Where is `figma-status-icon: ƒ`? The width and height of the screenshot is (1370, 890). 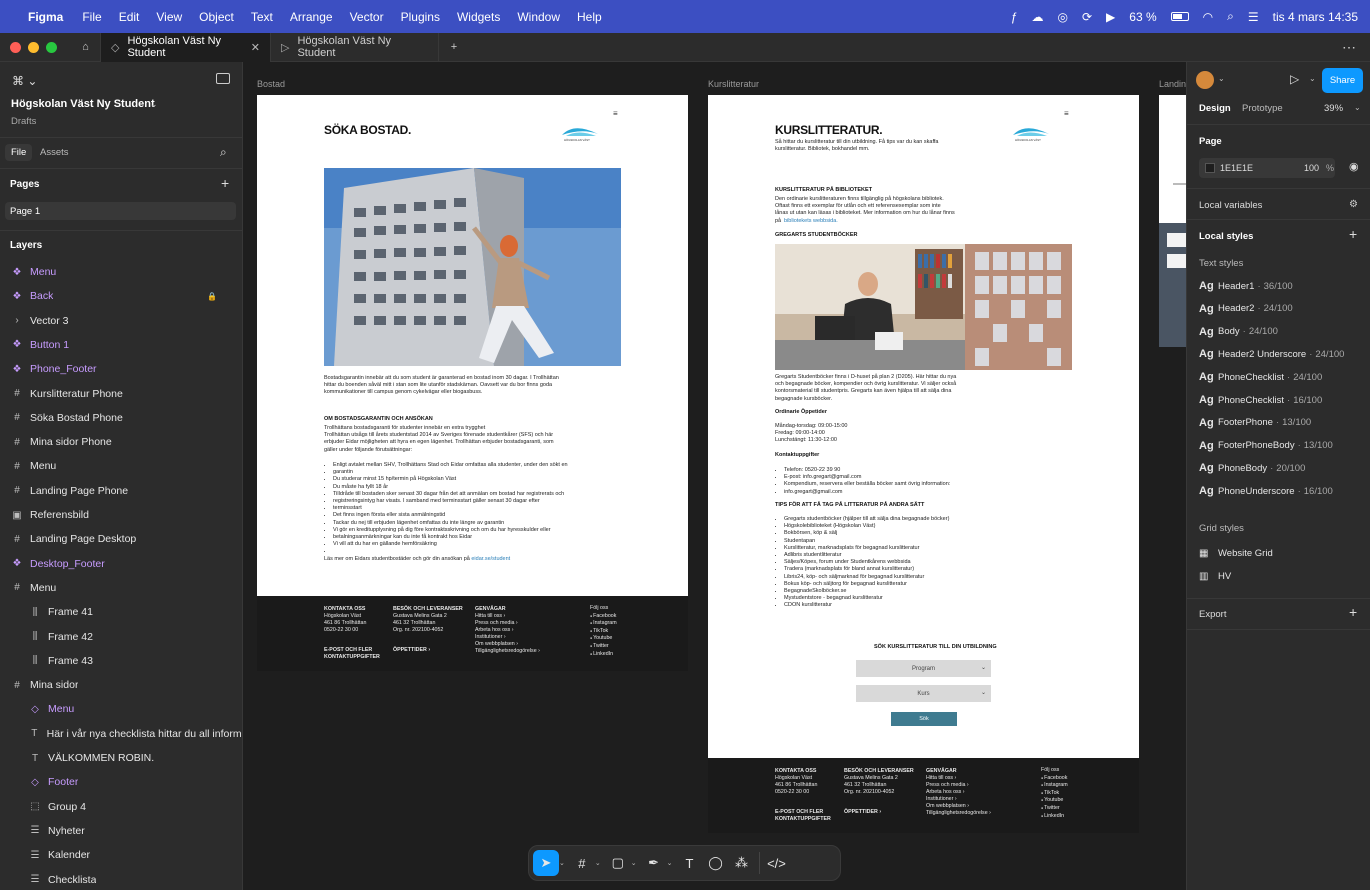 figma-status-icon: ƒ is located at coordinates (1014, 17).